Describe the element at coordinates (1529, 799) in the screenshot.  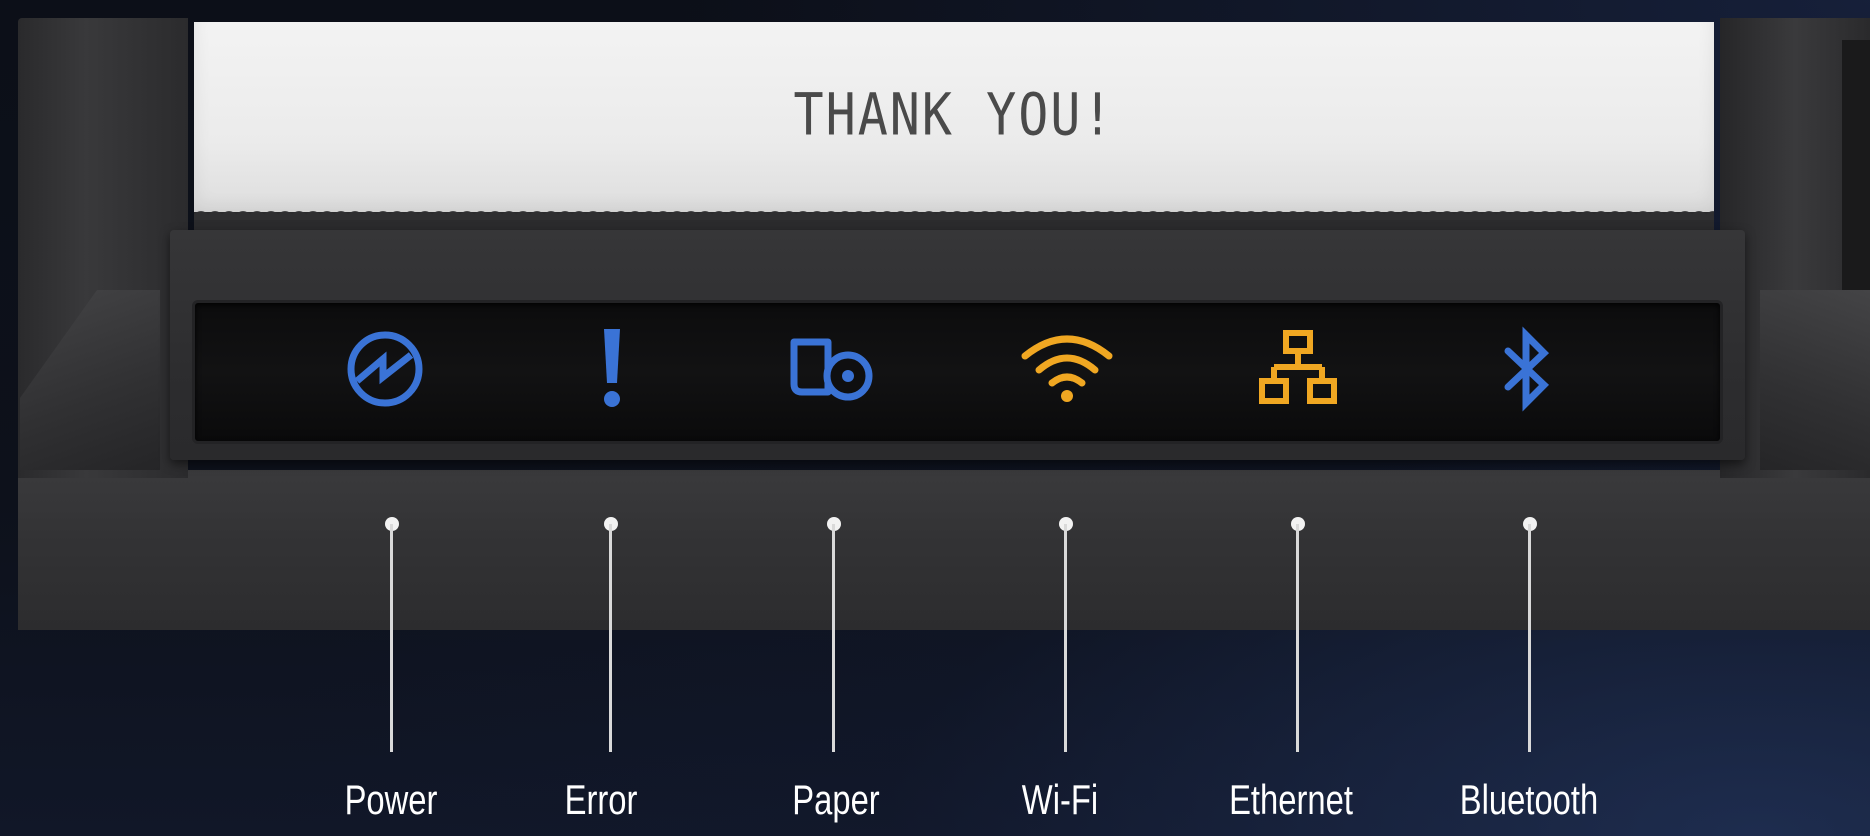
I see `label-bluetooth: Bluetooth` at that location.